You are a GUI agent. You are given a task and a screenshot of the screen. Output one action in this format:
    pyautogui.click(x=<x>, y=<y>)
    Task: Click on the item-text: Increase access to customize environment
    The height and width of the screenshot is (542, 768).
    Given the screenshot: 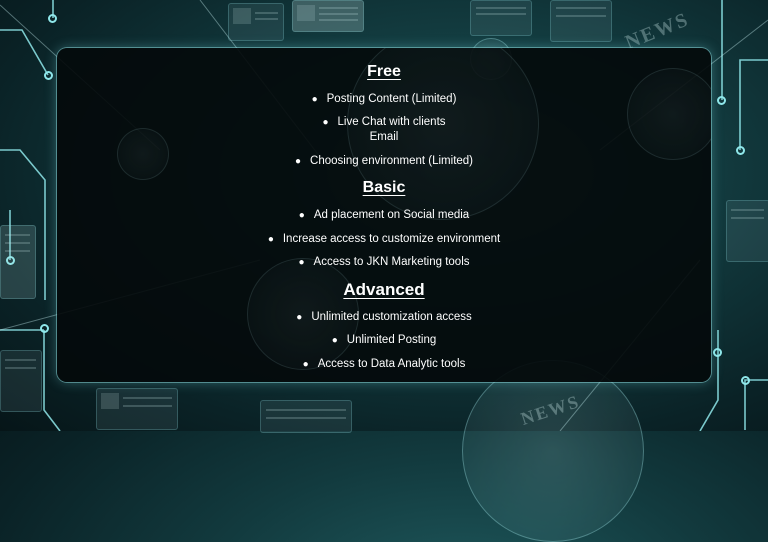 What is the action you would take?
    pyautogui.click(x=391, y=239)
    